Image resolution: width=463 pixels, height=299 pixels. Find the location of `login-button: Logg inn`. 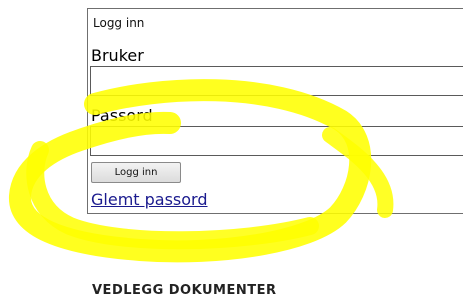

login-button: Logg inn is located at coordinates (136, 172).